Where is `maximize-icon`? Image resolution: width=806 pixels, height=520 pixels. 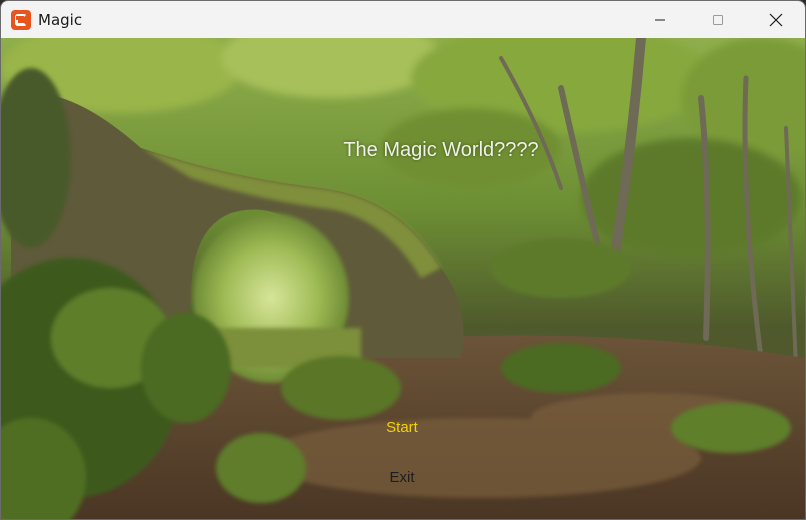 maximize-icon is located at coordinates (718, 19).